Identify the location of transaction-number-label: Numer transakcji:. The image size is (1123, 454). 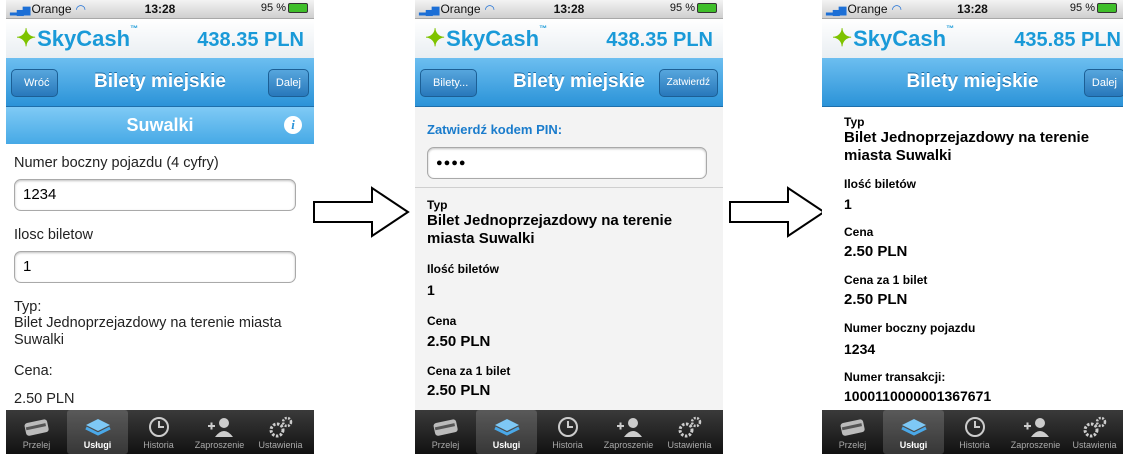
(895, 377).